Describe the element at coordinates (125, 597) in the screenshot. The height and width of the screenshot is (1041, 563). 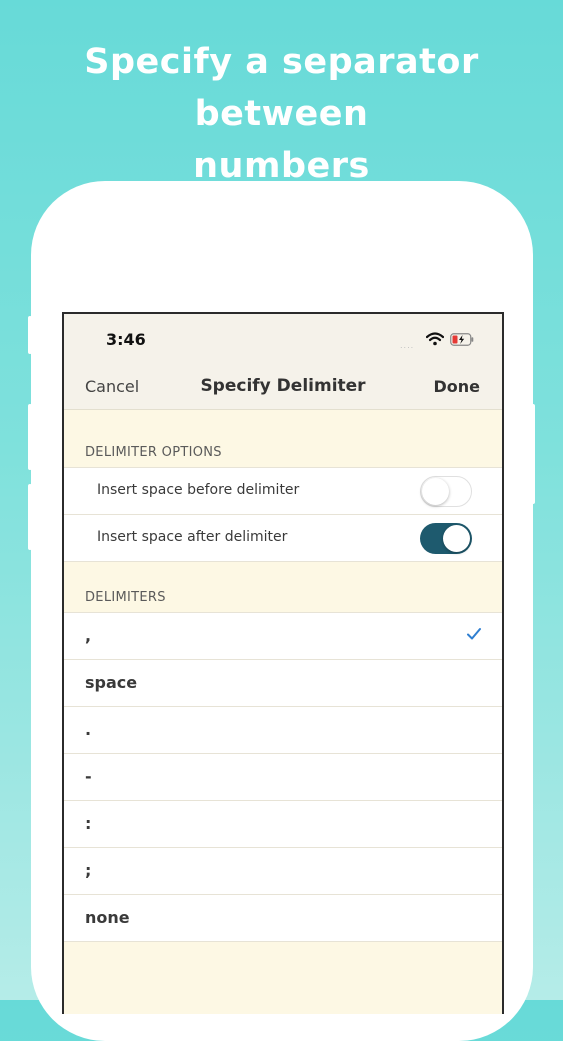
I see `section-header-delimiters: DELIMITERS` at that location.